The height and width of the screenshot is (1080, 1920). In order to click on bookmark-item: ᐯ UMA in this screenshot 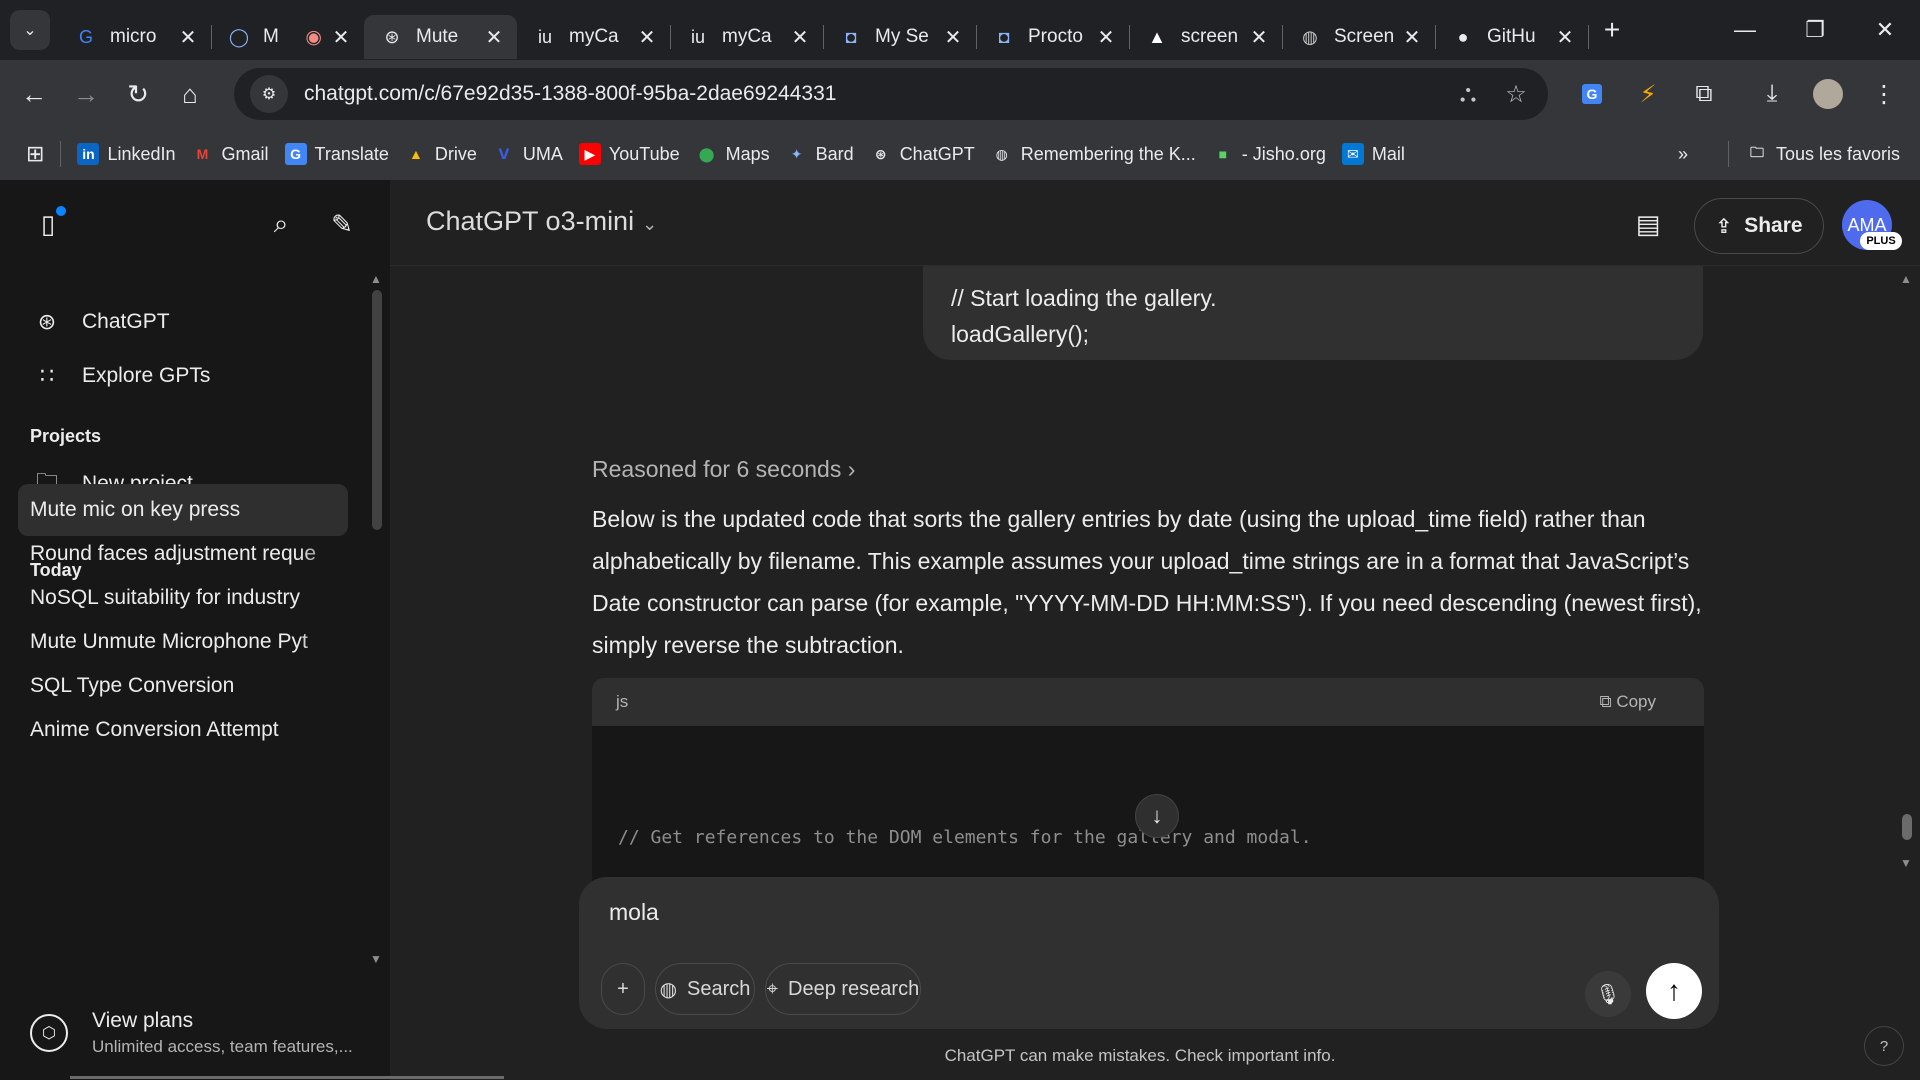, I will do `click(528, 154)`.